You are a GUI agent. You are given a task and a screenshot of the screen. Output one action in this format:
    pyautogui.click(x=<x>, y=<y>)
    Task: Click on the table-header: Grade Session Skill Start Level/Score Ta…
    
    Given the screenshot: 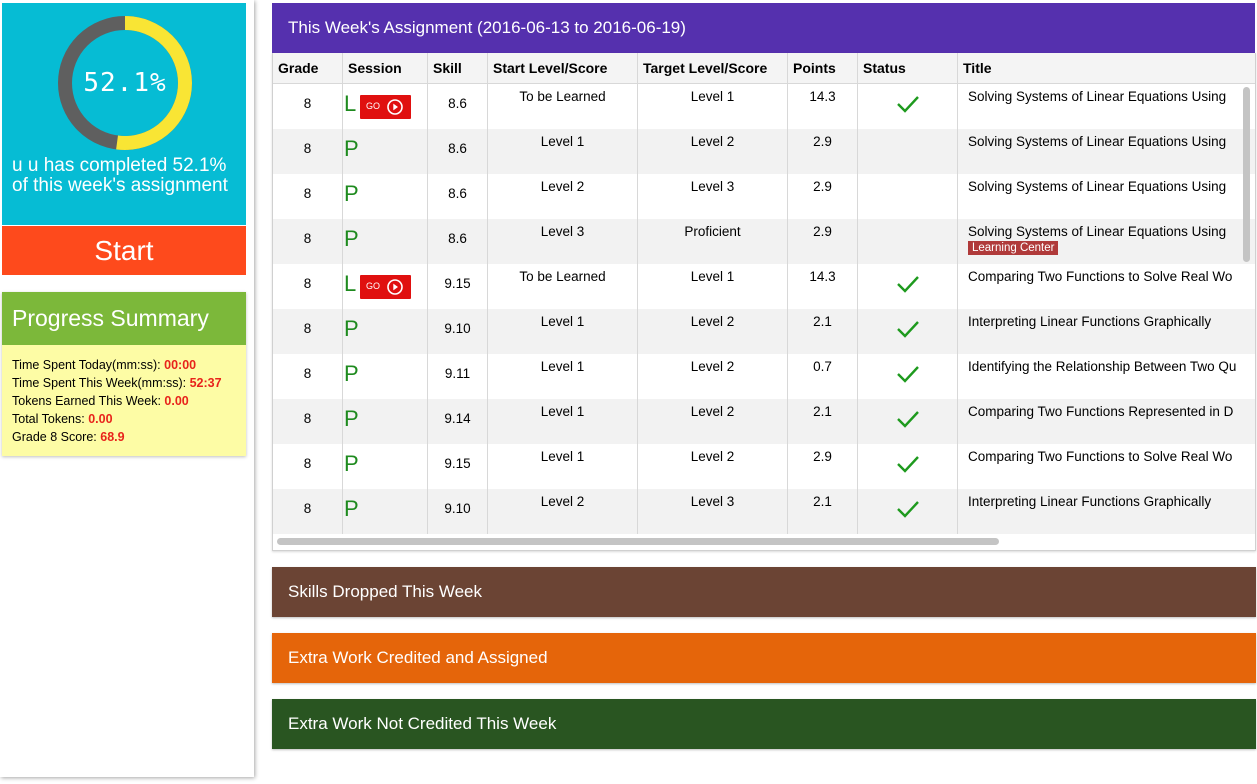 What is the action you would take?
    pyautogui.click(x=764, y=68)
    